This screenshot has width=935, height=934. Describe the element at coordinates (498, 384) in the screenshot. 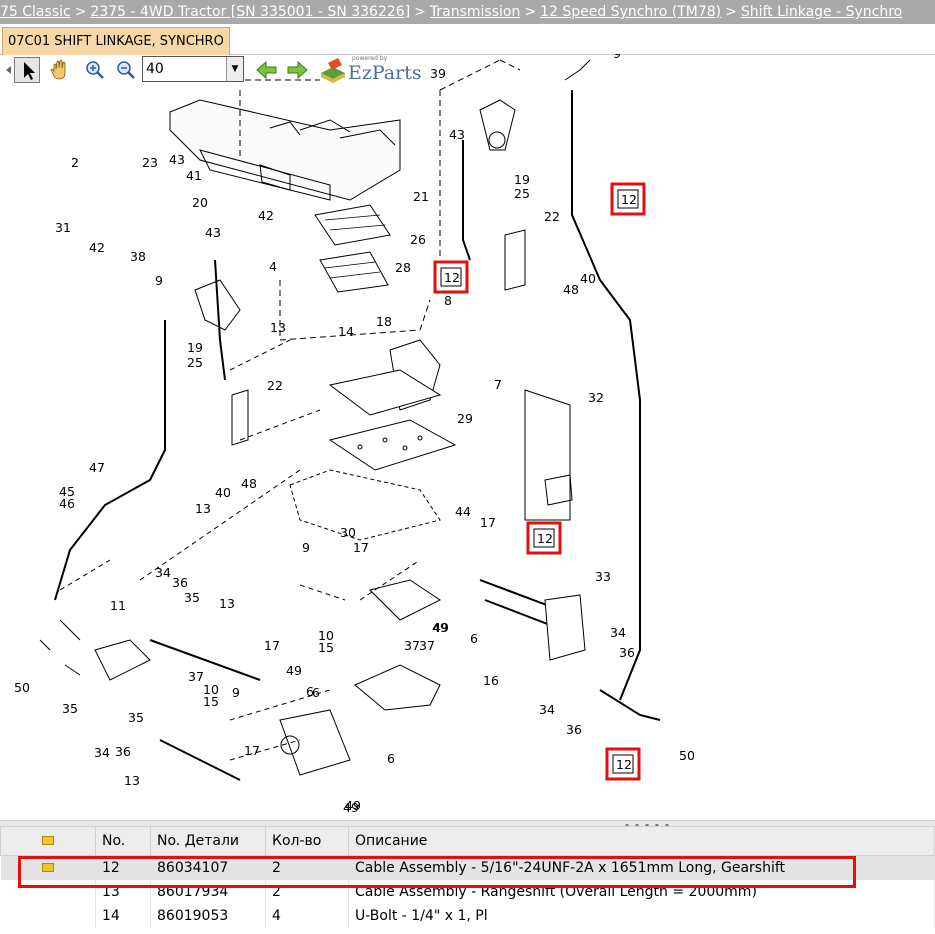

I see `diagram-part-label: 7` at that location.